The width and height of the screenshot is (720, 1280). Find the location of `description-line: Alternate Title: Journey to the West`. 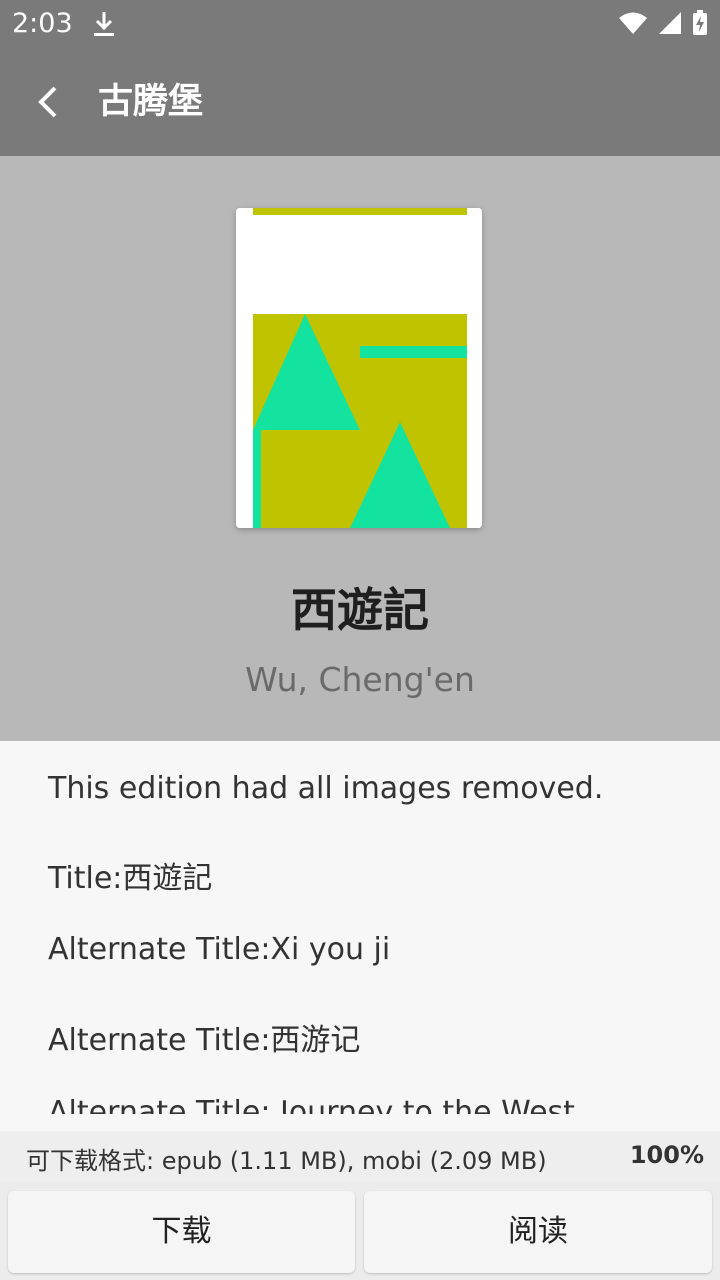

description-line: Alternate Title: Journey to the West is located at coordinates (311, 1104).